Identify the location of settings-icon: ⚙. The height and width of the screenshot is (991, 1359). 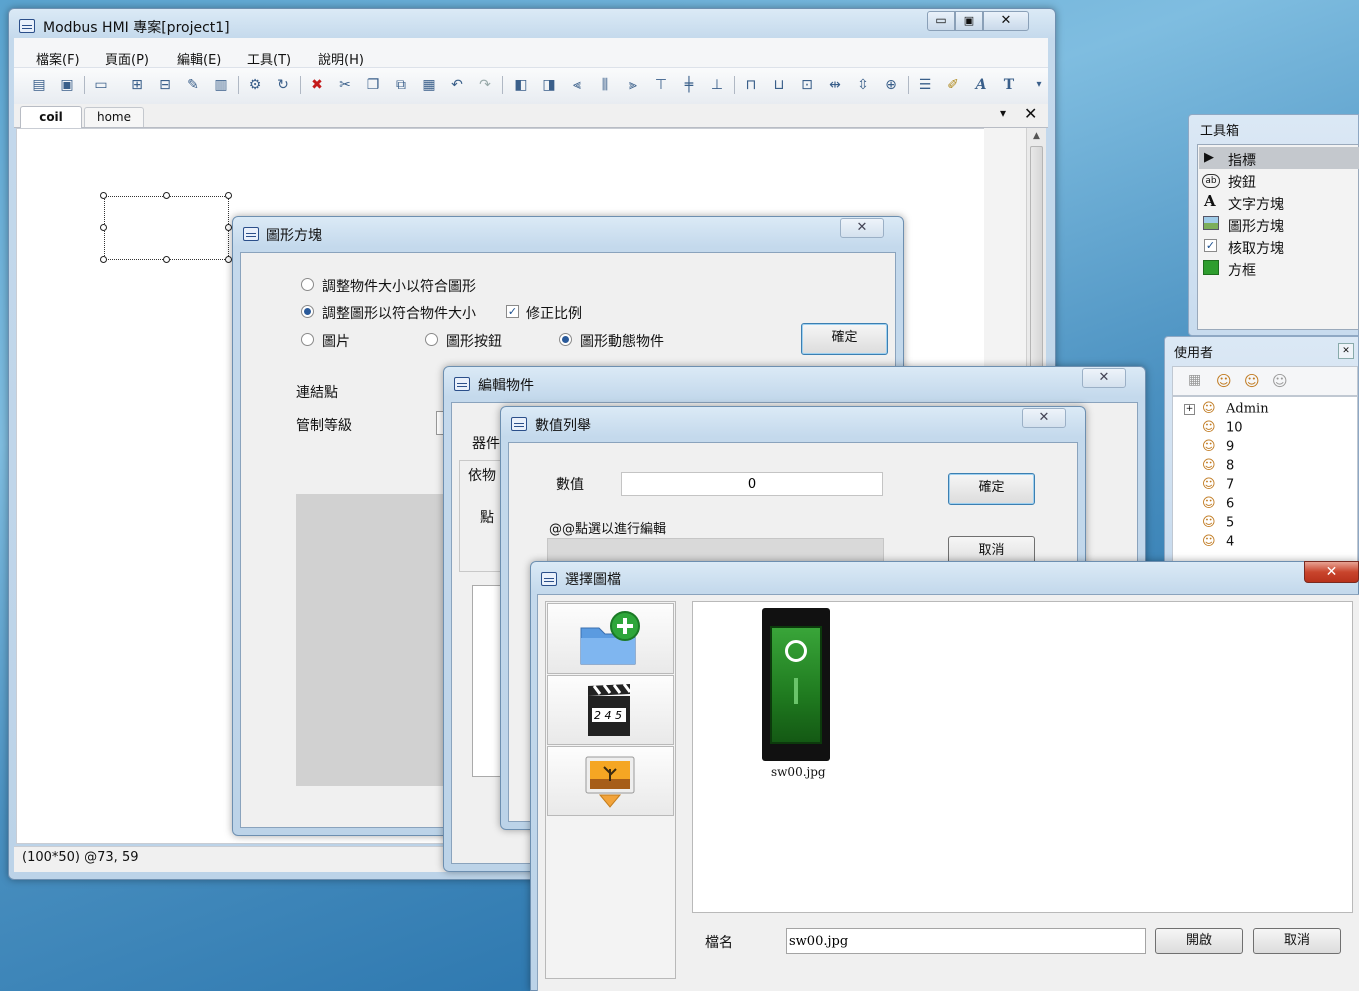
(255, 85).